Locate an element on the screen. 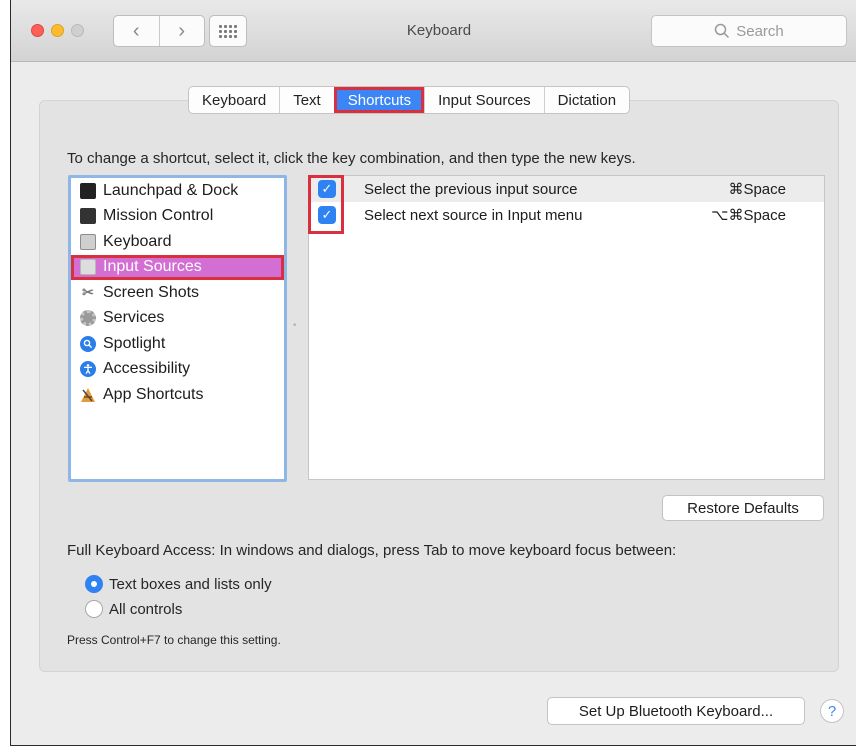 The image size is (856, 746). category-mission-control: Mission Control is located at coordinates (177, 217).